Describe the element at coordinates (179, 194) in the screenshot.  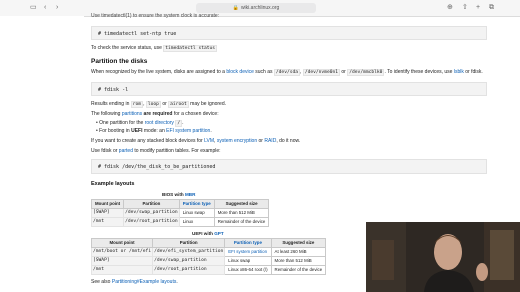
I see `bios-table-caption: BIOS with MBR` at that location.